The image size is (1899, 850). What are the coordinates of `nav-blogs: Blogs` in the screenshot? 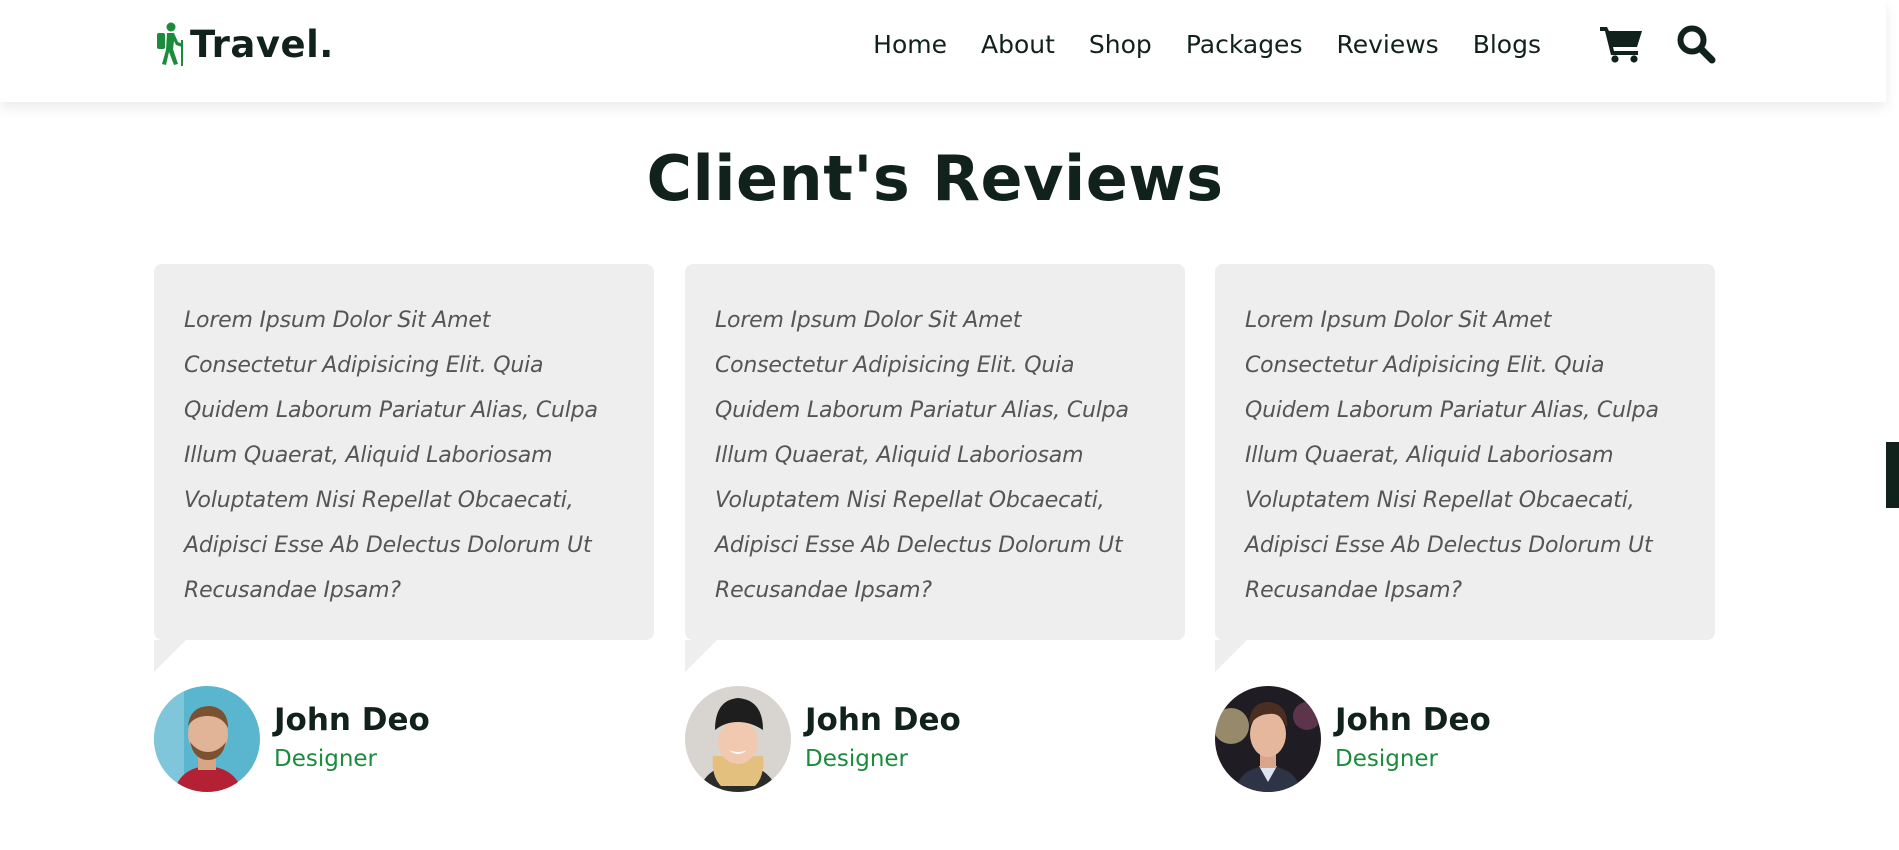 It's located at (1507, 44).